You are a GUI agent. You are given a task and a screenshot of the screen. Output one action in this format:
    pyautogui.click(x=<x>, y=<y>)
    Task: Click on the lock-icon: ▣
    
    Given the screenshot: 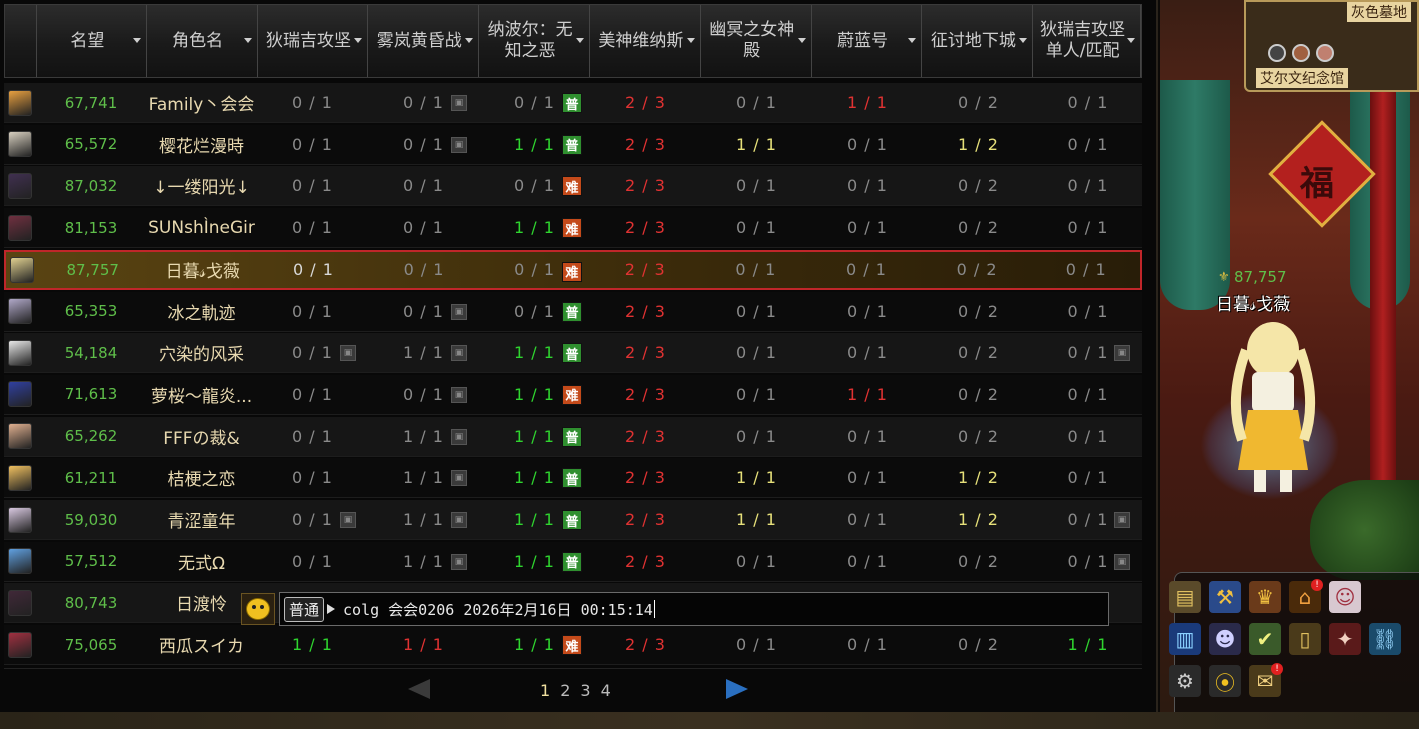 What is the action you would take?
    pyautogui.click(x=348, y=353)
    